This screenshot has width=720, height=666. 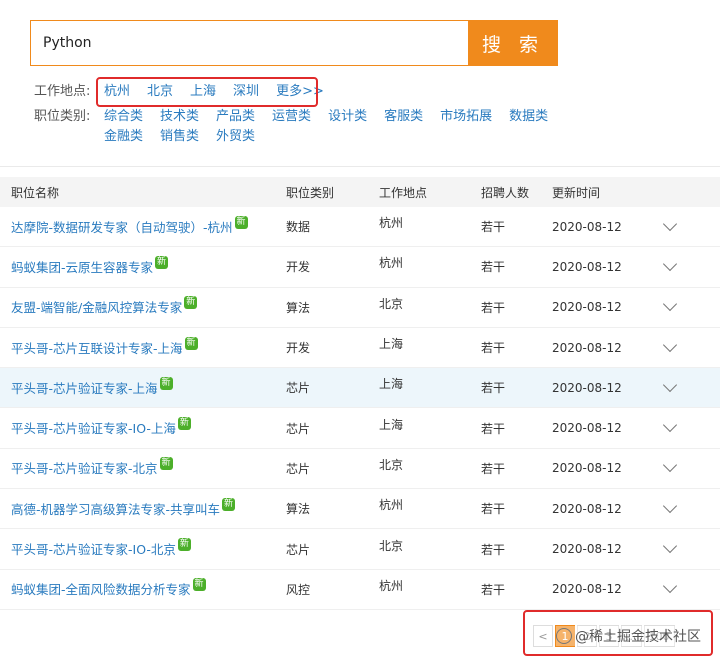 What do you see at coordinates (235, 117) in the screenshot?
I see `category-item: 产品类` at bounding box center [235, 117].